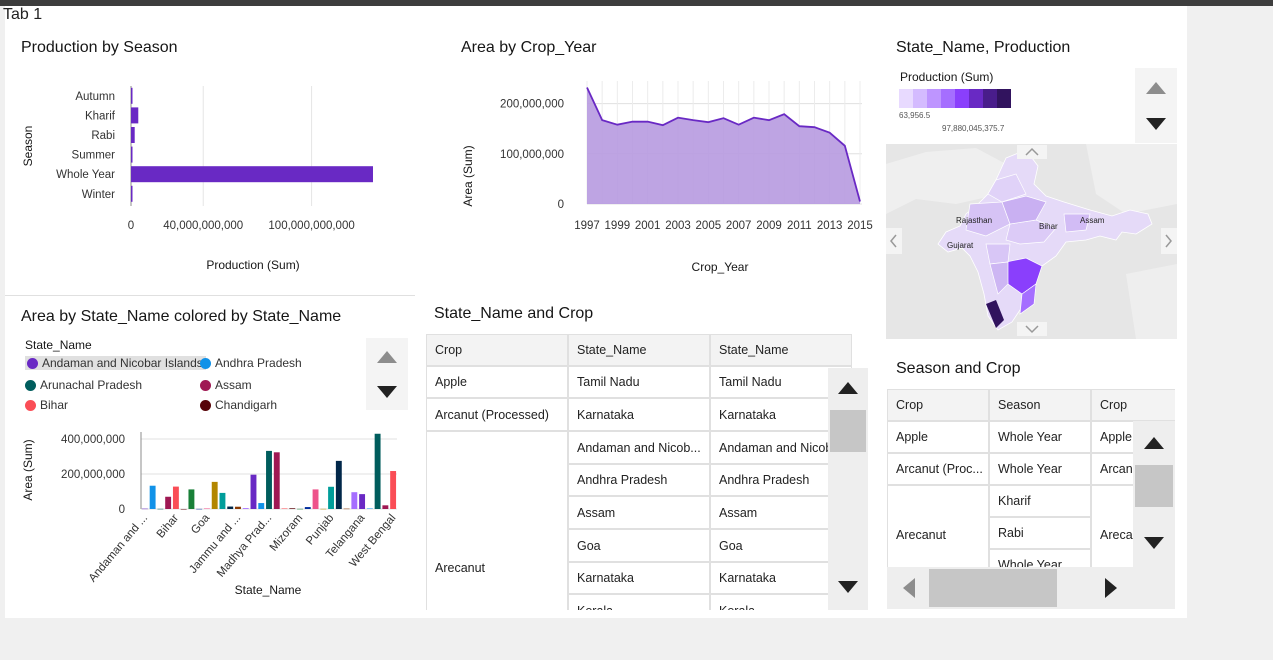 The height and width of the screenshot is (660, 1273). Describe the element at coordinates (387, 357) in the screenshot. I see `state-legend-scroll-up-icon` at that location.